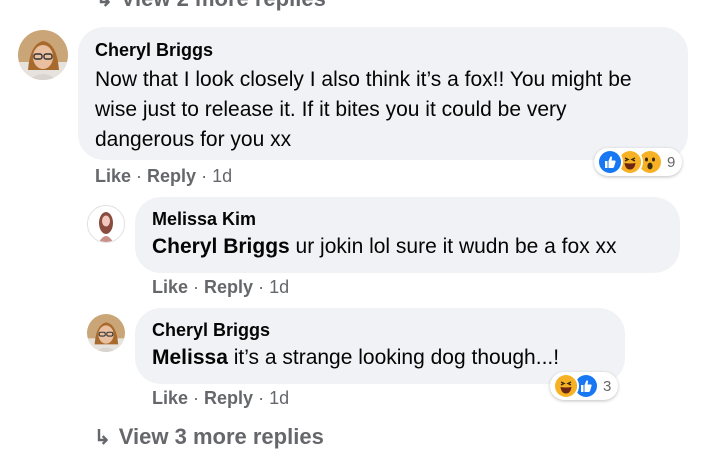  What do you see at coordinates (610, 162) in the screenshot?
I see `like-icon` at bounding box center [610, 162].